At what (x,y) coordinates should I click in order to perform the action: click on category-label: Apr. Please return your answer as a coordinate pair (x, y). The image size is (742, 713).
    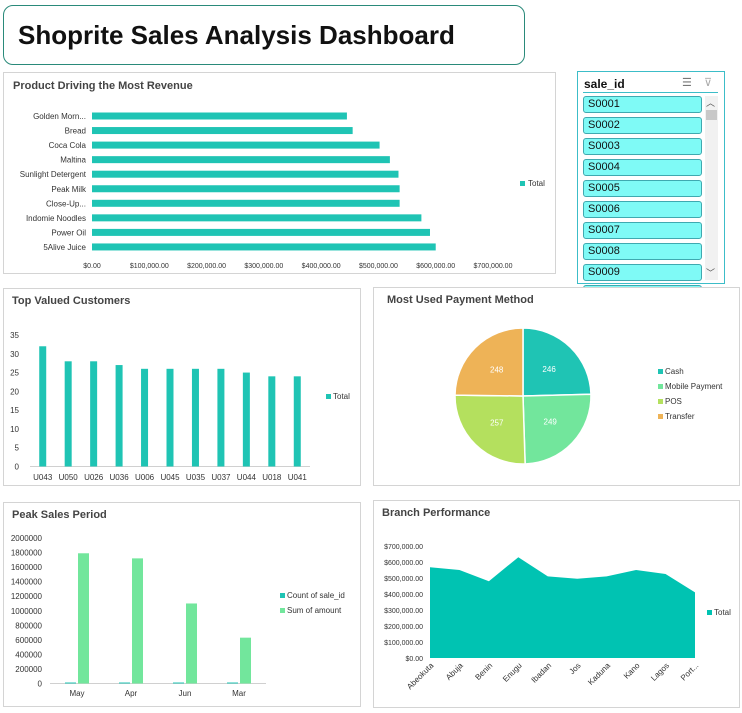
    Looking at the image, I should click on (131, 693).